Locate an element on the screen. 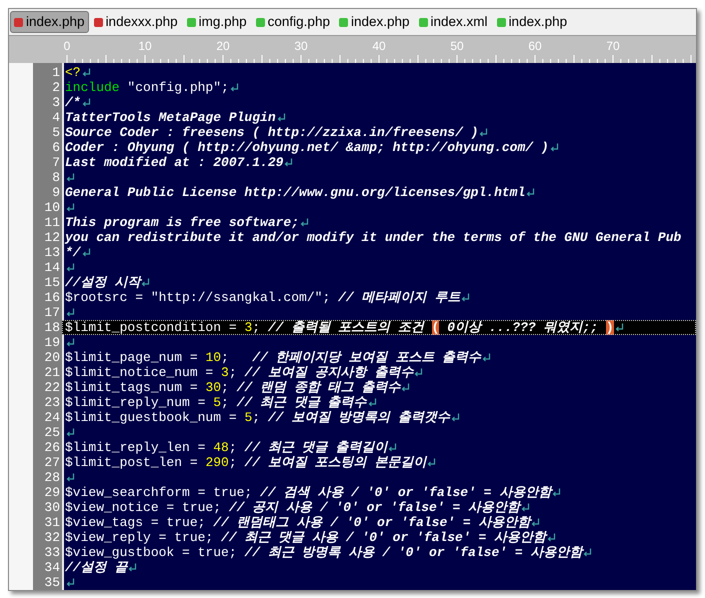 Image resolution: width=705 pixels, height=598 pixels. line-number: 8 is located at coordinates (56, 177).